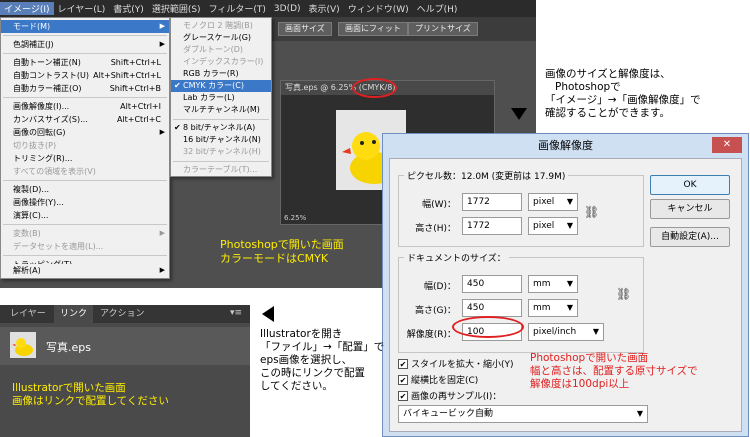 Image resolution: width=750 pixels, height=437 pixels. What do you see at coordinates (85, 119) in the screenshot?
I see `menu-item-canvas-size: カンバスサイズ(S)... Alt+Ctrl+C` at bounding box center [85, 119].